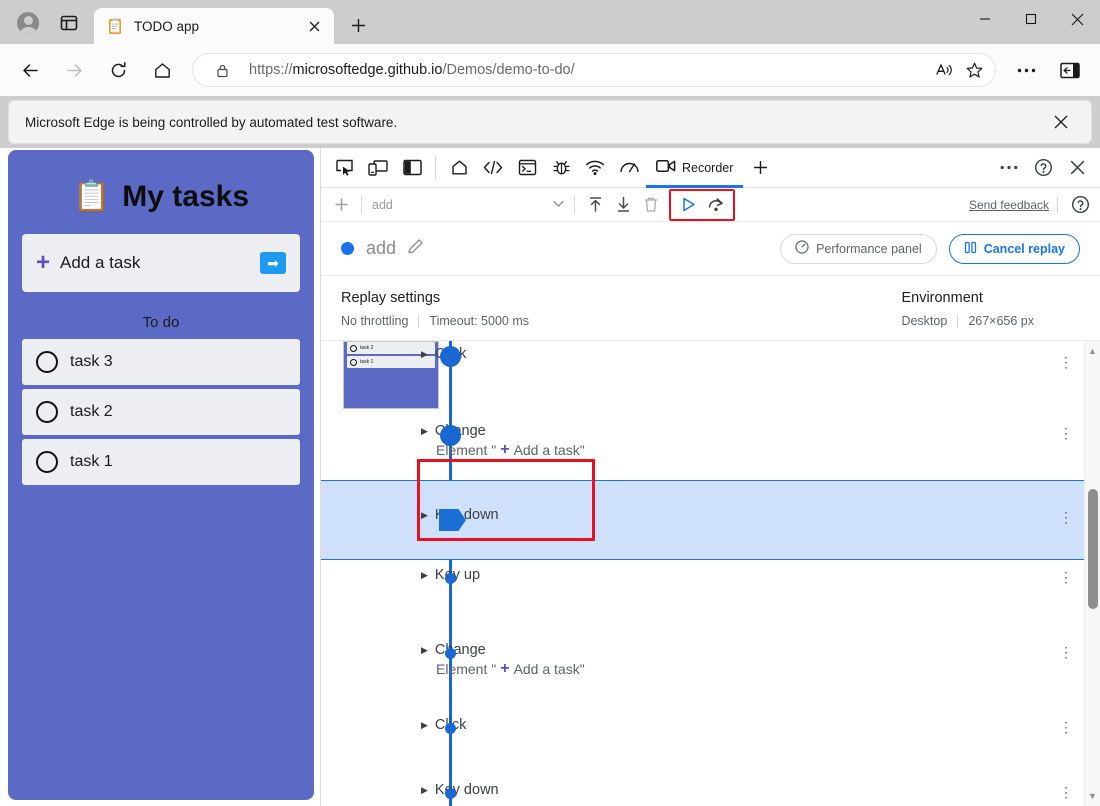 This screenshot has height=806, width=1100. Describe the element at coordinates (651, 205) in the screenshot. I see `delete-recording-trash-icon` at that location.